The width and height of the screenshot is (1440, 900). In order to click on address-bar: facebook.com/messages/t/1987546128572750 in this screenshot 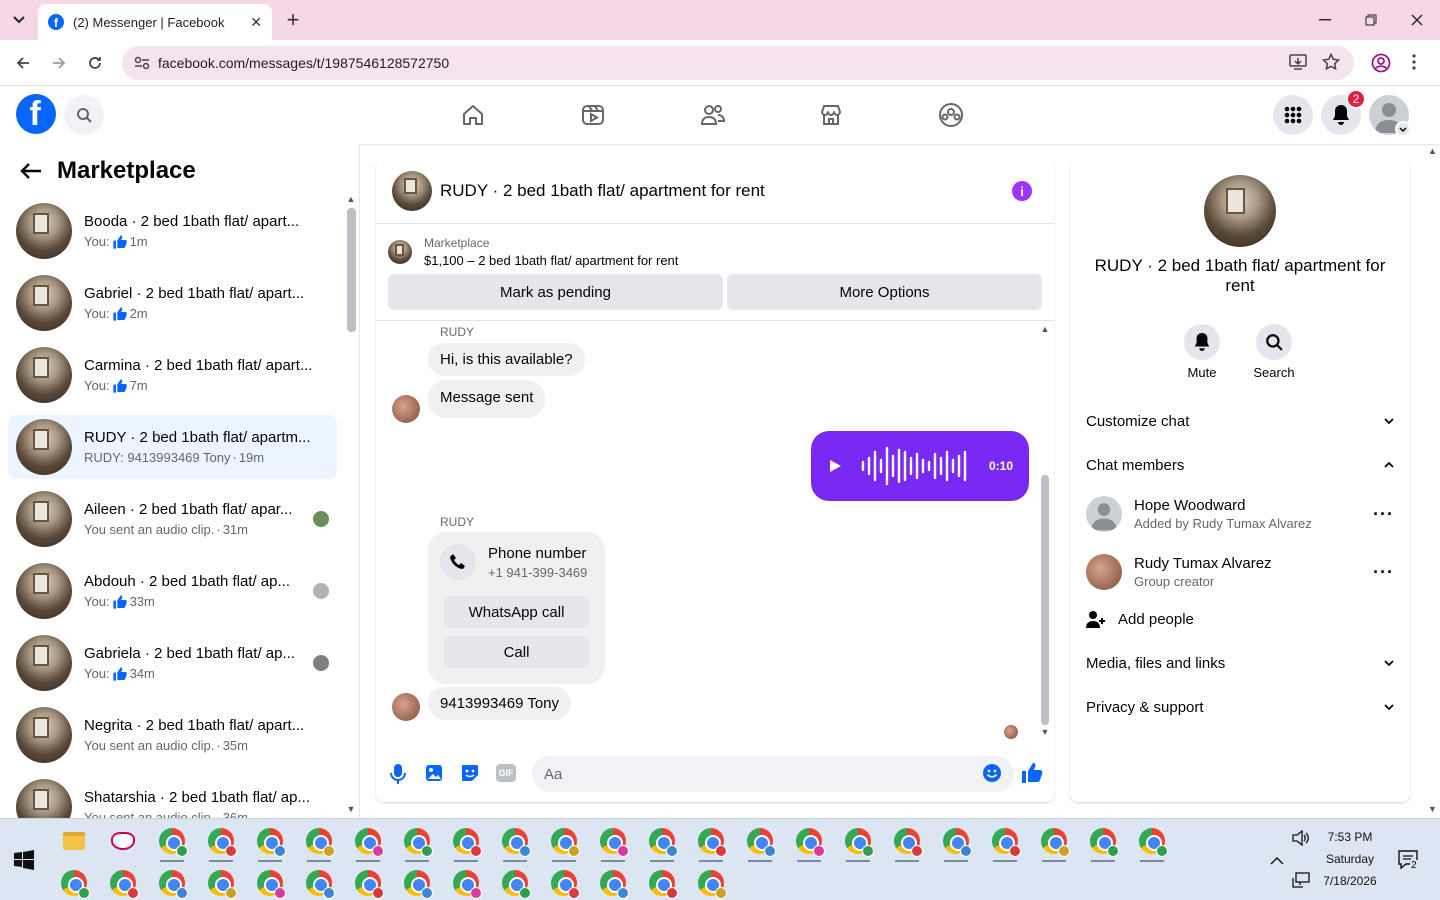, I will do `click(738, 63)`.